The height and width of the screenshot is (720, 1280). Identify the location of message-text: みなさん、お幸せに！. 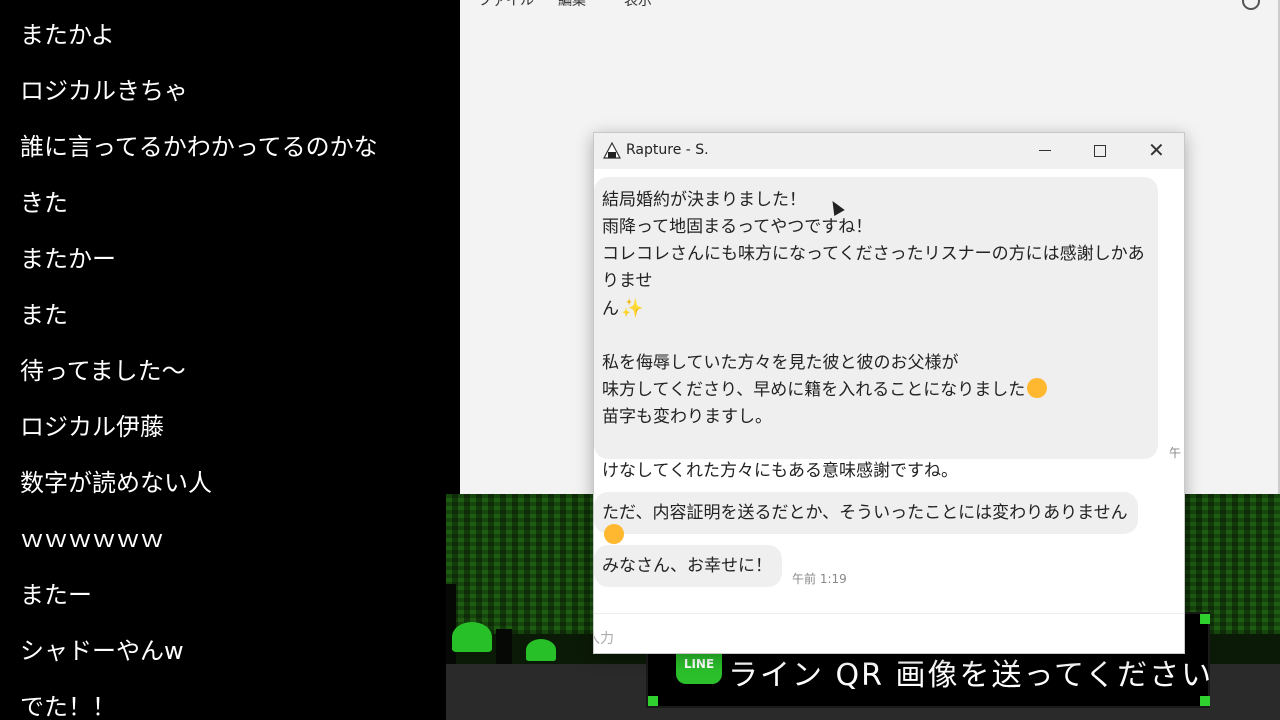
(687, 566).